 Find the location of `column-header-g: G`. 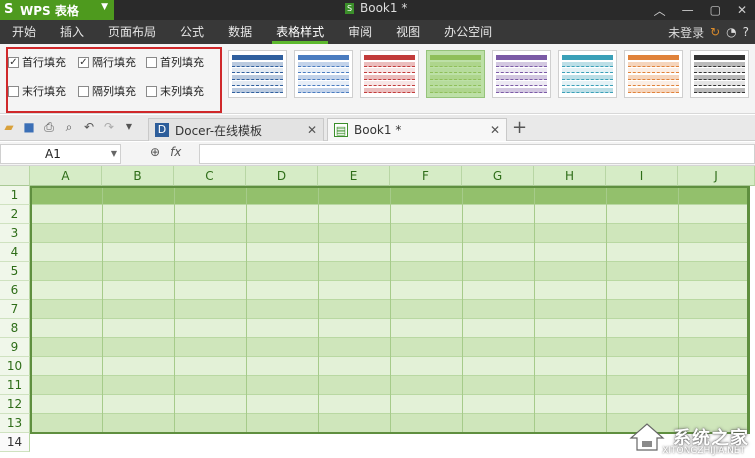

column-header-g: G is located at coordinates (498, 176).